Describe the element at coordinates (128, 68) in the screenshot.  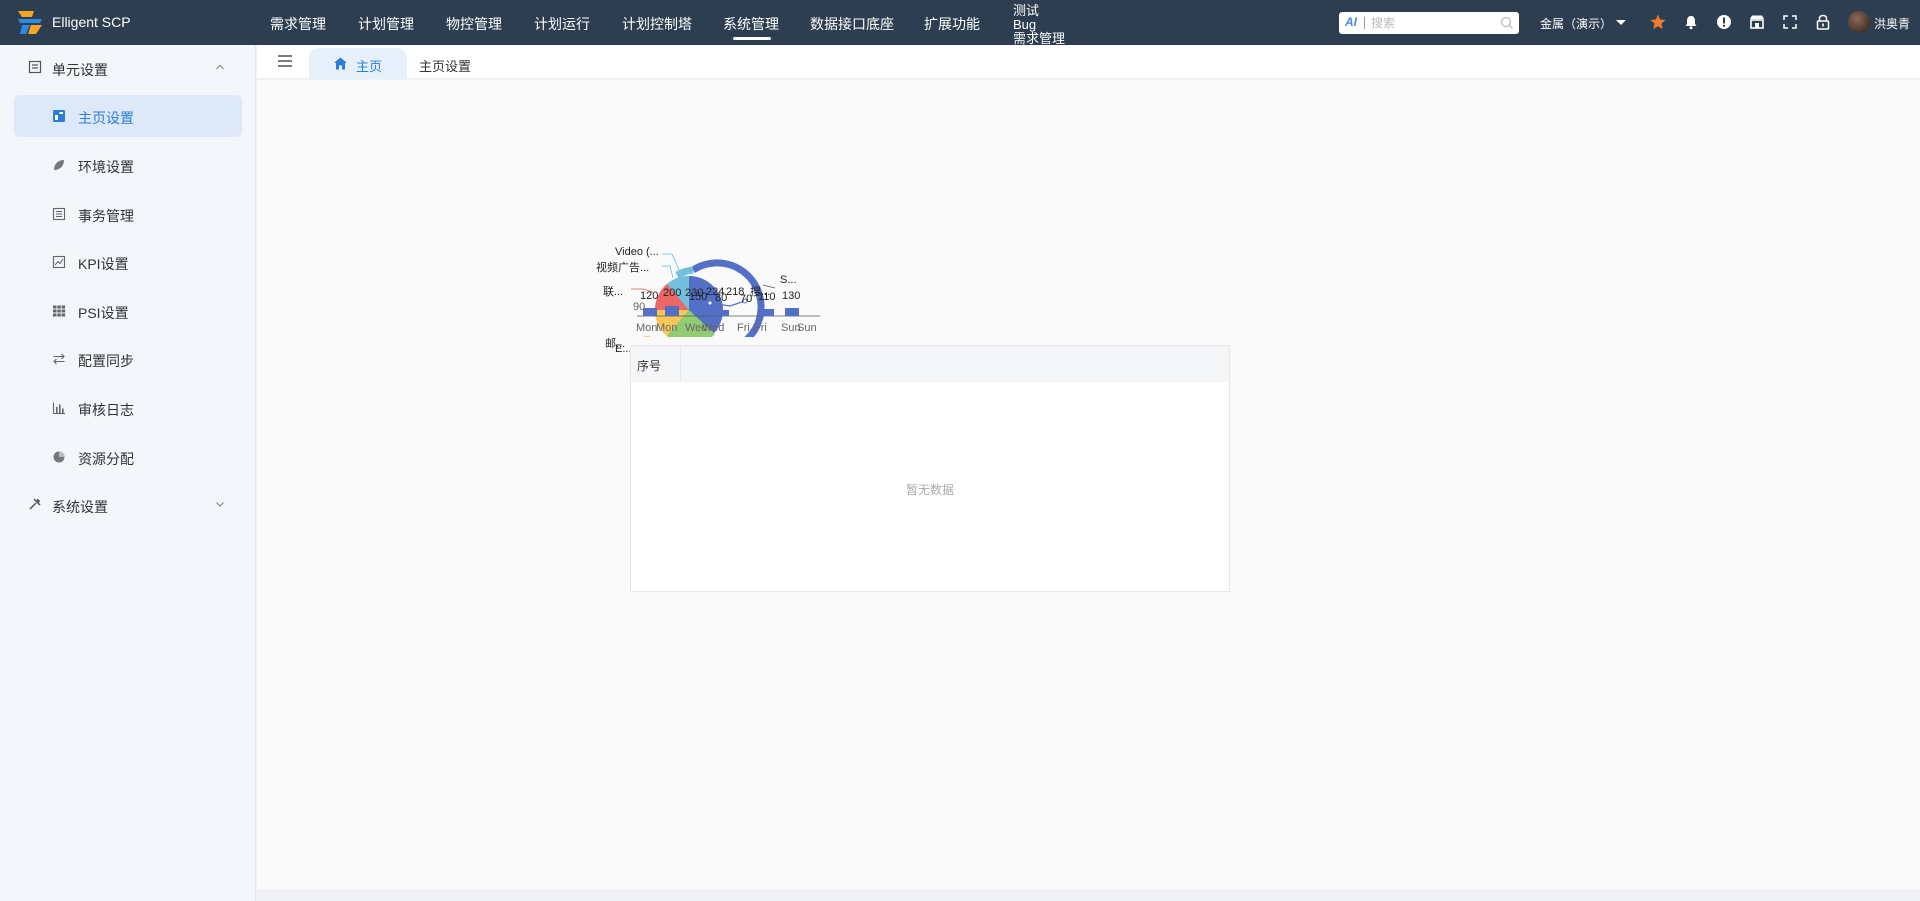
I see `sidebar-group-unit-settings: 单元设置` at that location.